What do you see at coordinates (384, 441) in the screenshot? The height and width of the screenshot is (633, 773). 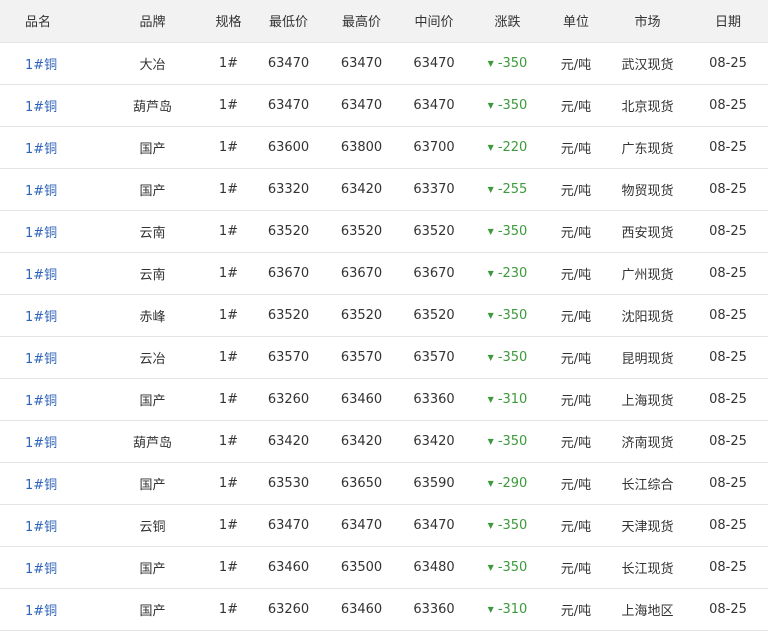 I see `table-row: 1#铜 葫芦岛 1# 63420 63420 63420 ▼ -350 元/吨 济南现货 08-25` at bounding box center [384, 441].